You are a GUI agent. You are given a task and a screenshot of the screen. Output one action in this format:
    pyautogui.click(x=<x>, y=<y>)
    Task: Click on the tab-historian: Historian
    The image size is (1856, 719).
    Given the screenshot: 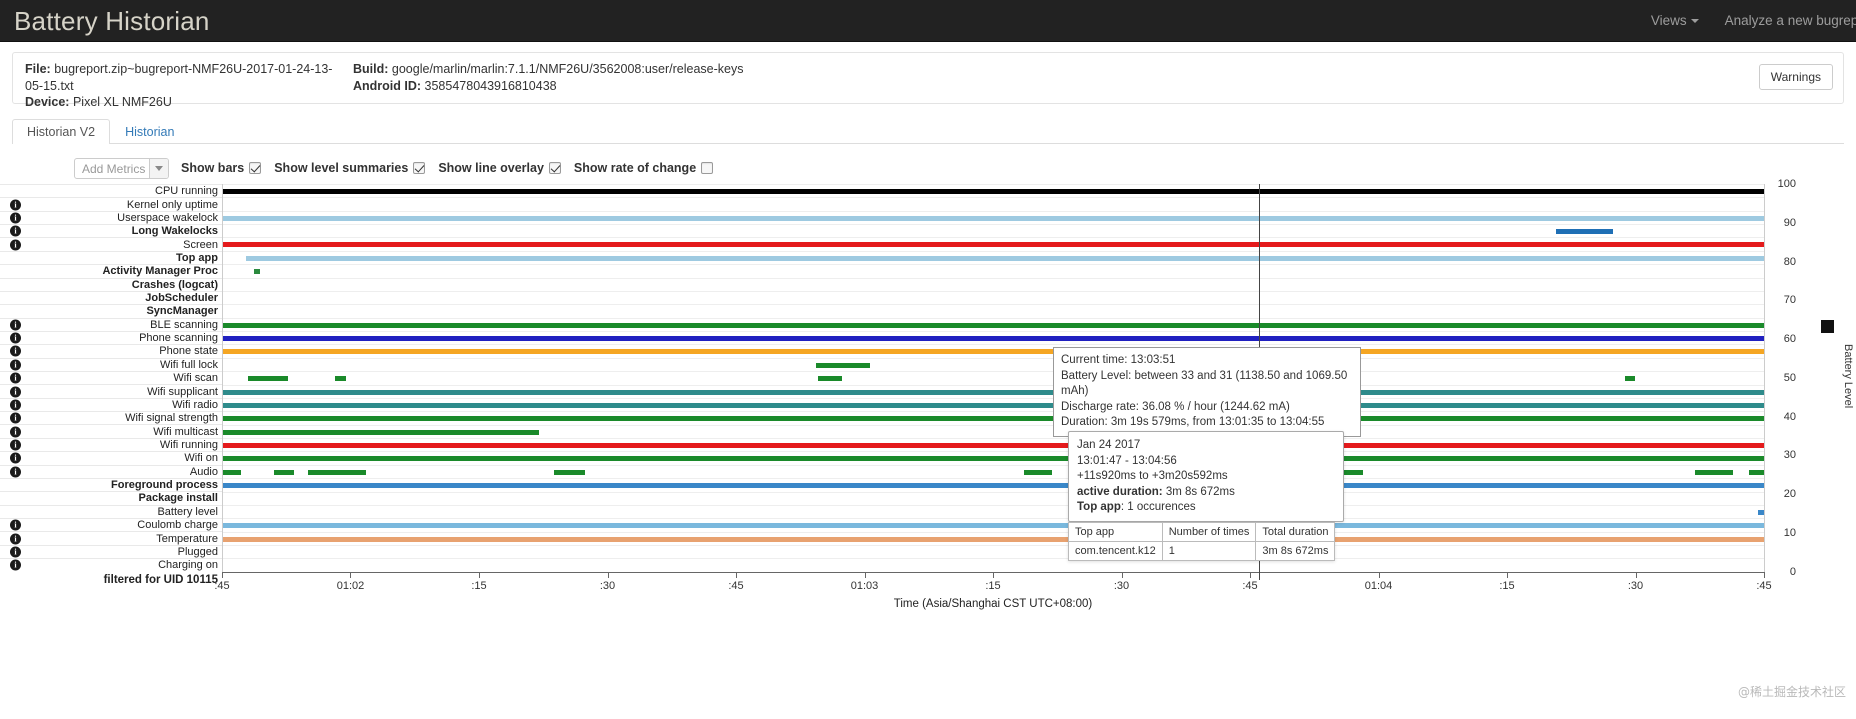 What is the action you would take?
    pyautogui.click(x=149, y=131)
    